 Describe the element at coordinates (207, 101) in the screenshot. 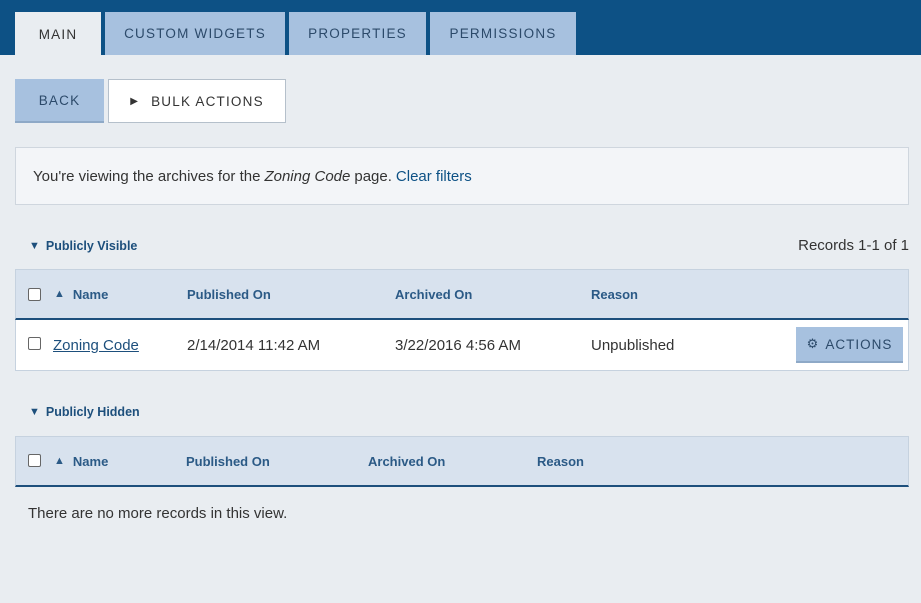

I see `bulk-actions-label: BULK ACTIONS` at that location.